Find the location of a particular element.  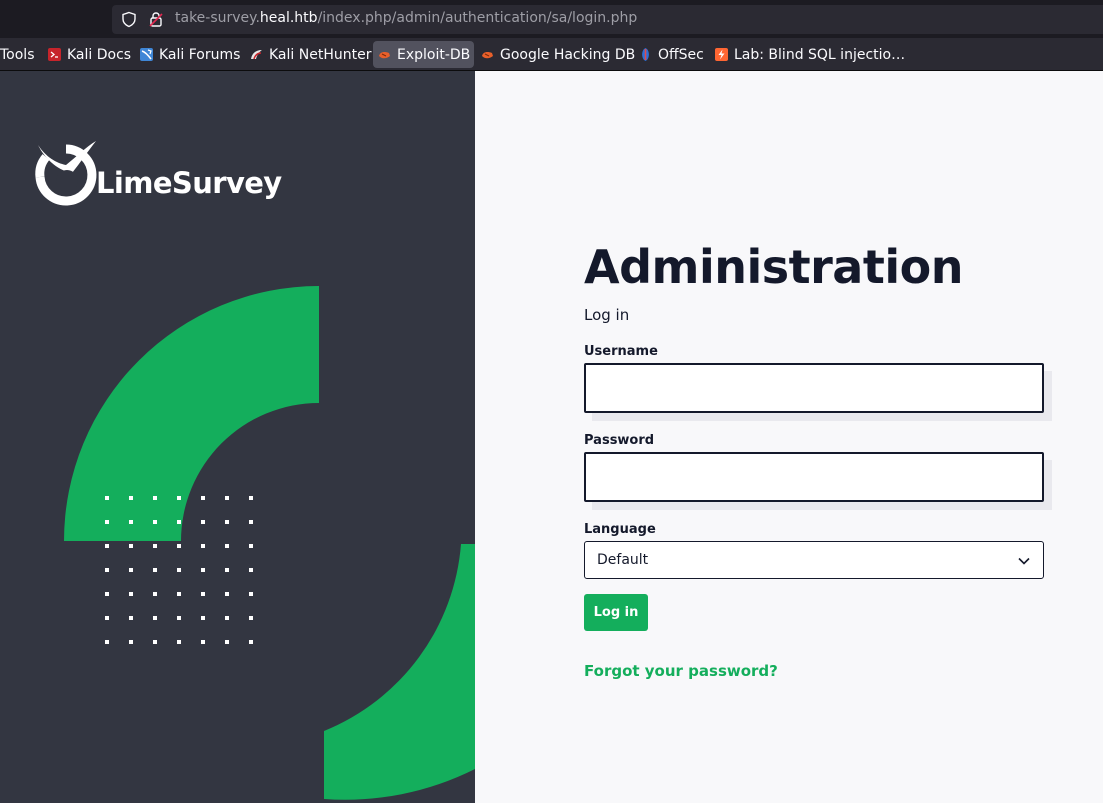

bookmark-label: Kali Docs is located at coordinates (99, 54).